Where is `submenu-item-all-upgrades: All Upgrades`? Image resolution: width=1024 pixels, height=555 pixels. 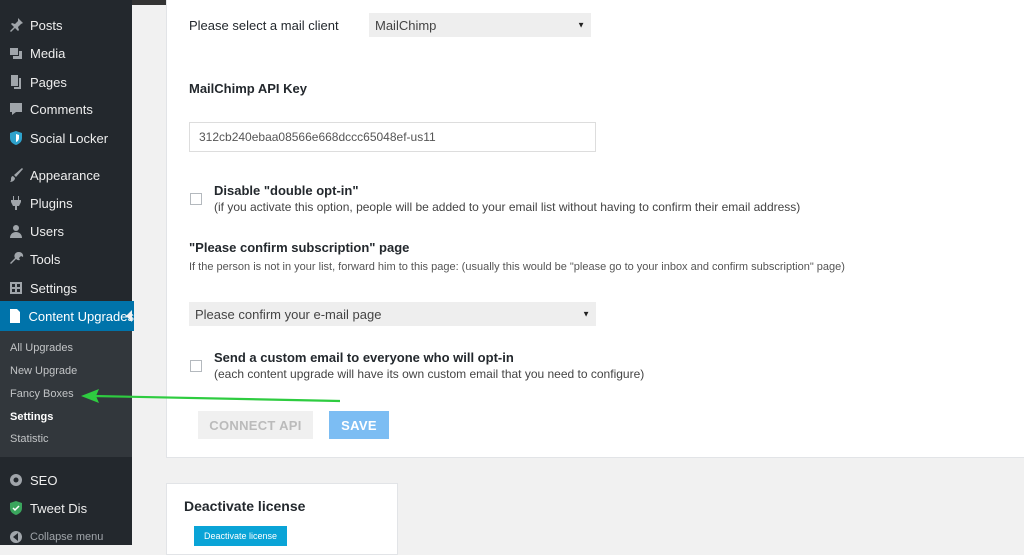
submenu-item-all-upgrades: All Upgrades is located at coordinates (41, 348).